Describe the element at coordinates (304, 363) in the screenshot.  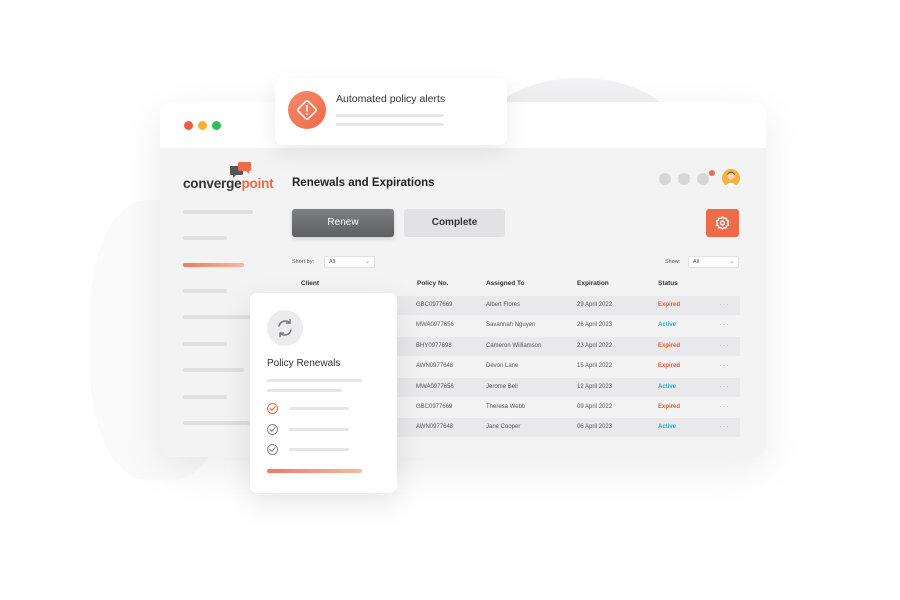
I see `renewals-card-title: Policy Renewals` at that location.